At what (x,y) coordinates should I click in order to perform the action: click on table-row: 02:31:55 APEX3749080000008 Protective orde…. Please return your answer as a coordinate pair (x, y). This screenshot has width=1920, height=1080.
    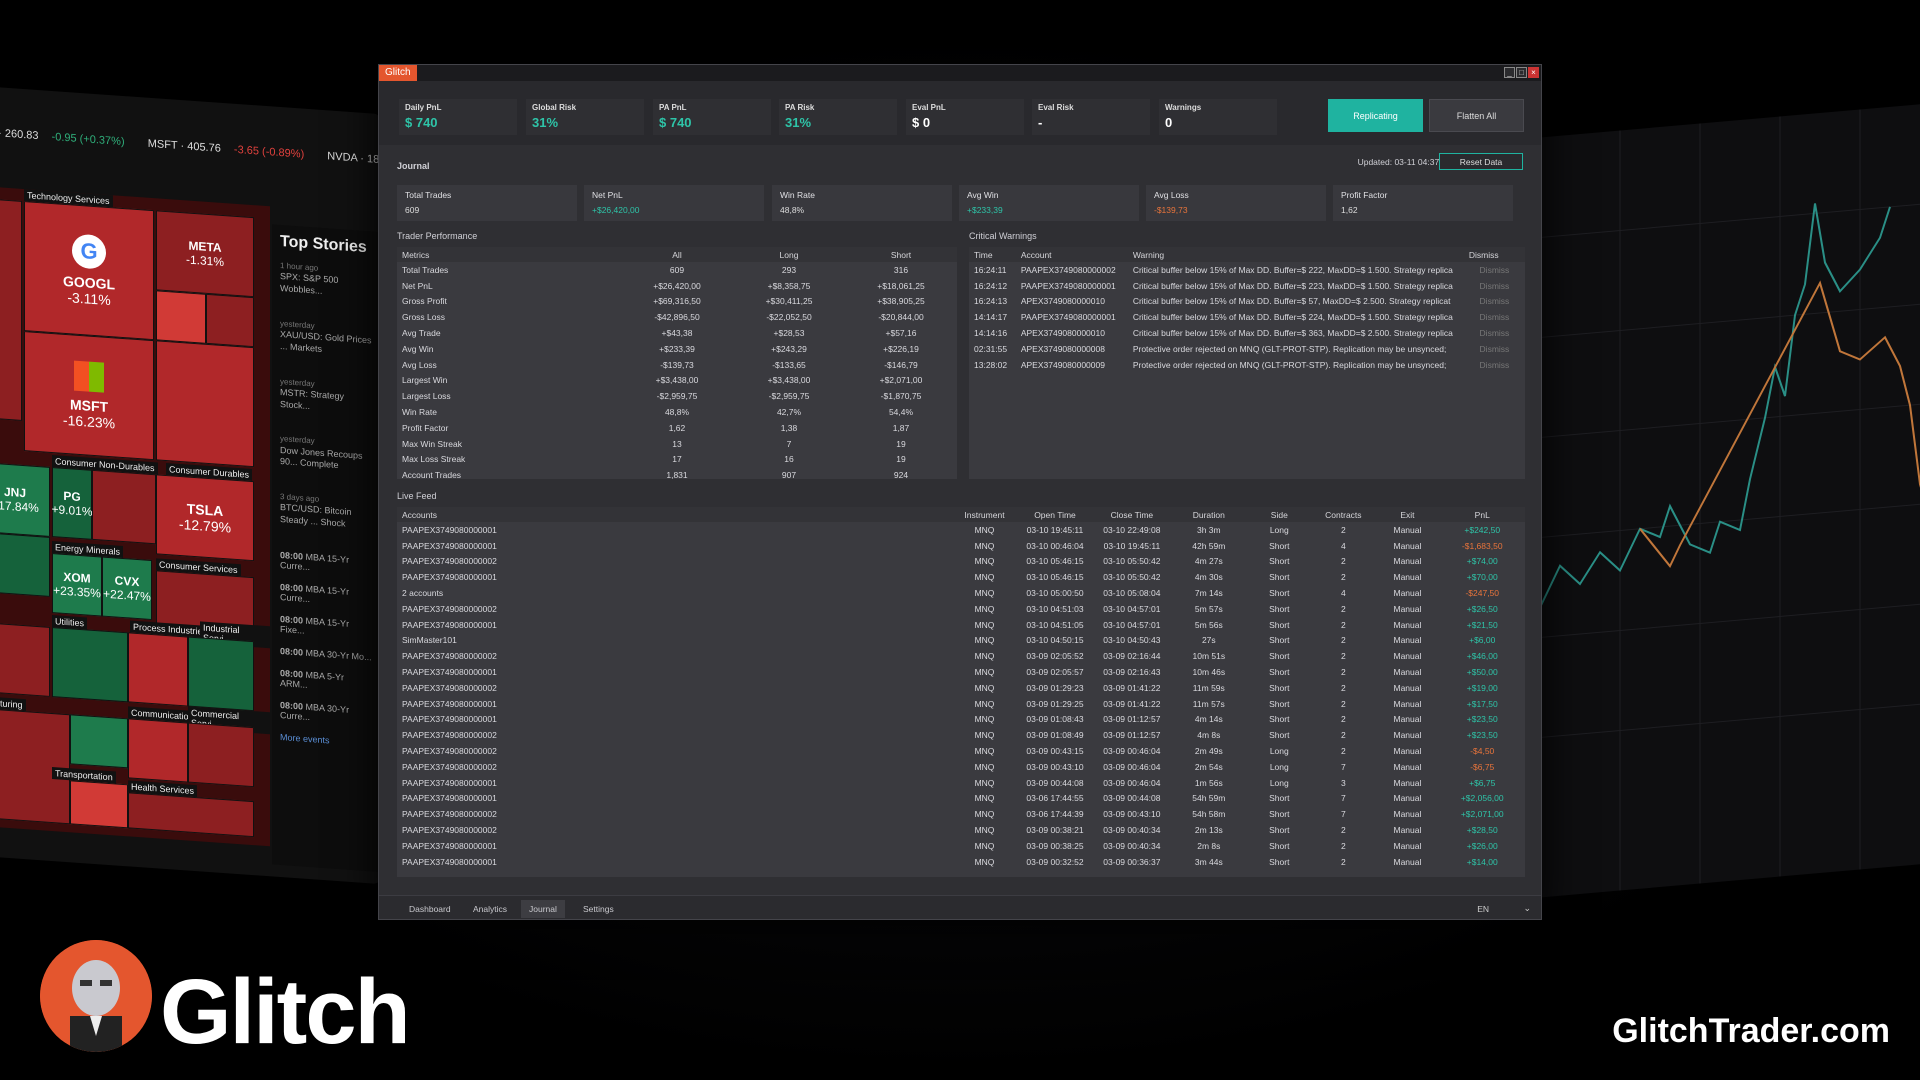
    Looking at the image, I should click on (1247, 349).